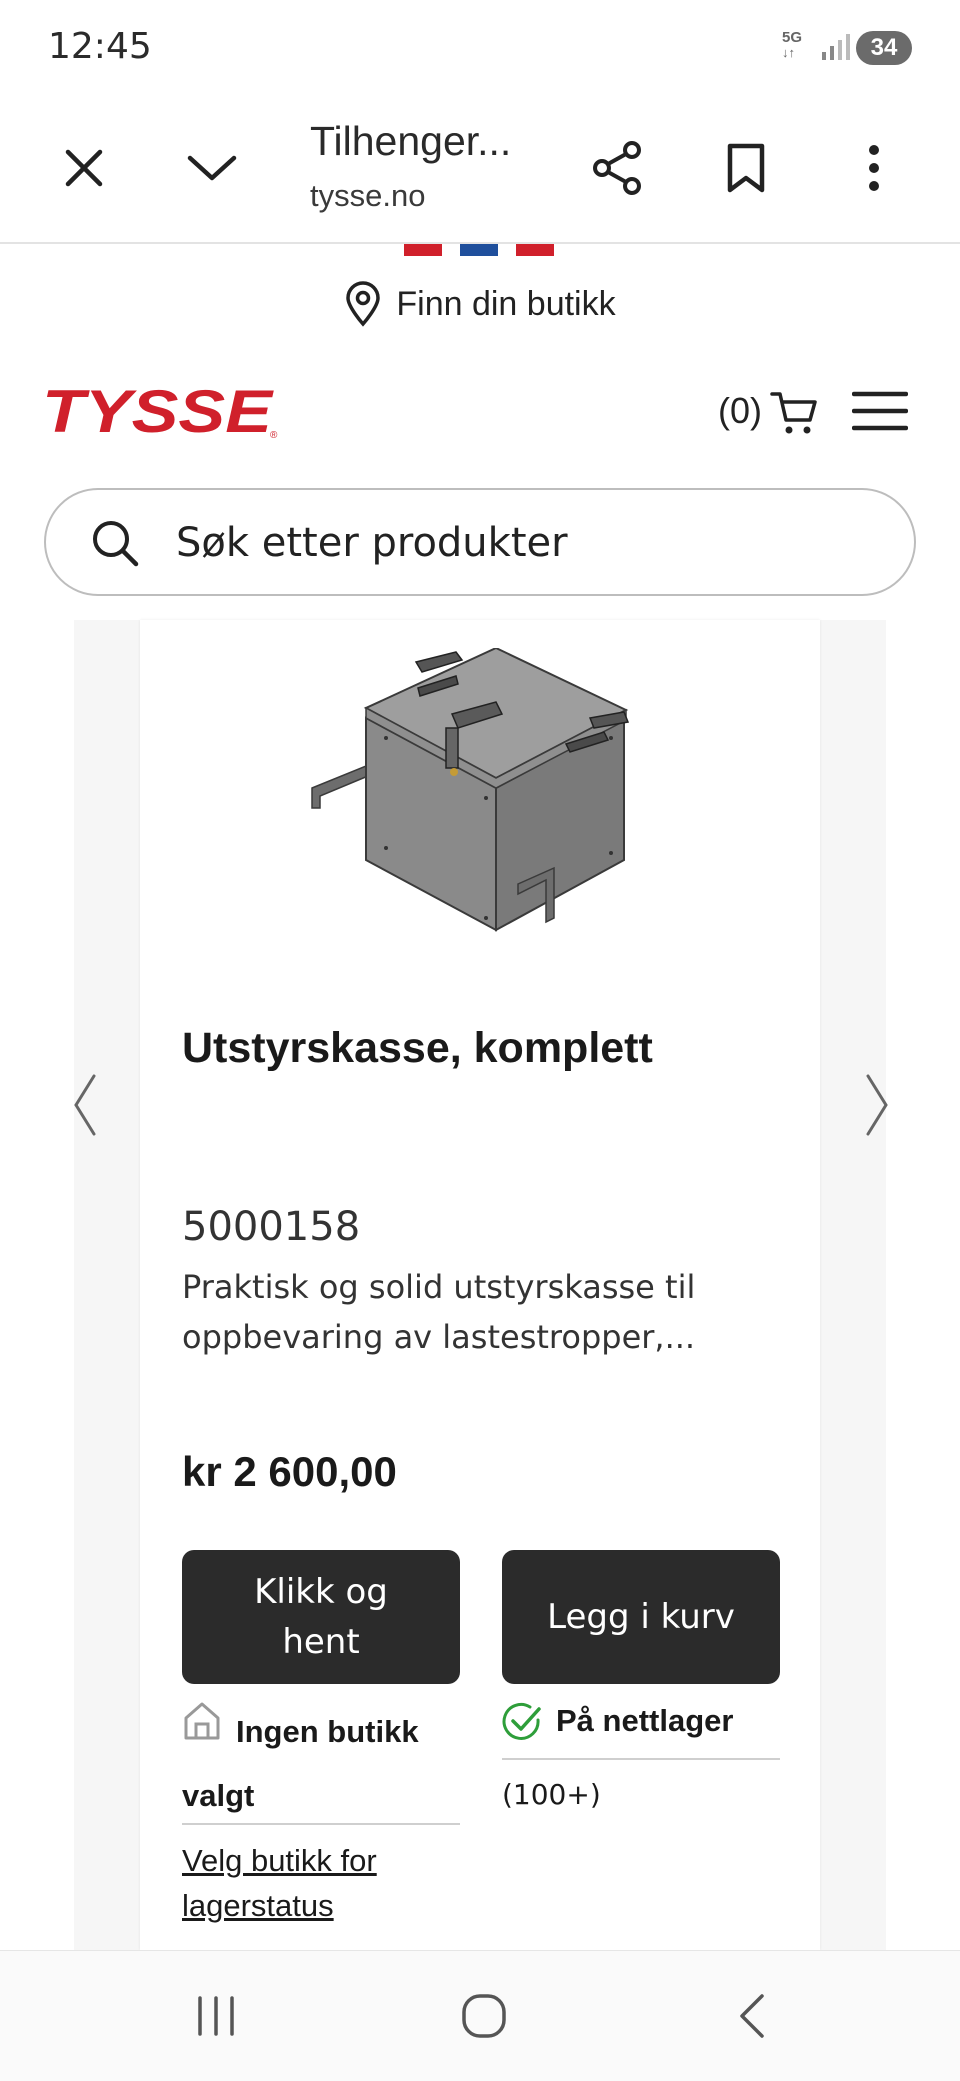  I want to click on share-button, so click(618, 168).